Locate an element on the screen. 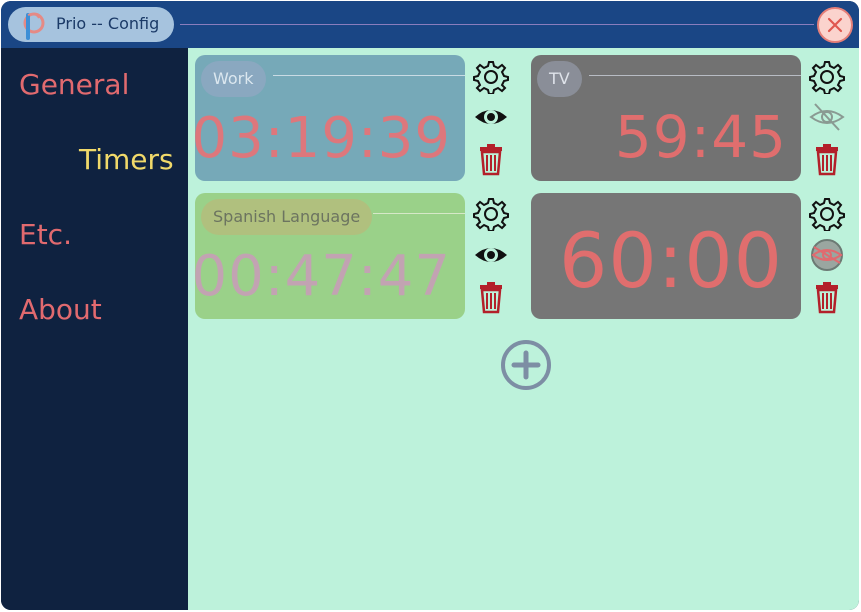 Image resolution: width=861 pixels, height=612 pixels. timer-name-label: TV is located at coordinates (559, 79).